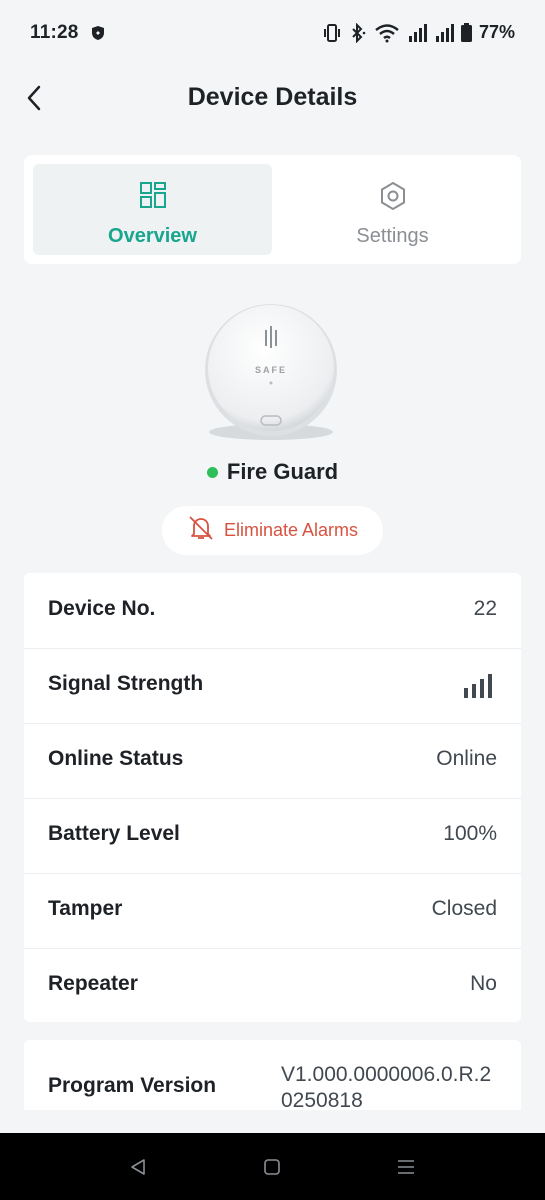 The image size is (545, 1200). Describe the element at coordinates (332, 33) in the screenshot. I see `vibrate-icon` at that location.